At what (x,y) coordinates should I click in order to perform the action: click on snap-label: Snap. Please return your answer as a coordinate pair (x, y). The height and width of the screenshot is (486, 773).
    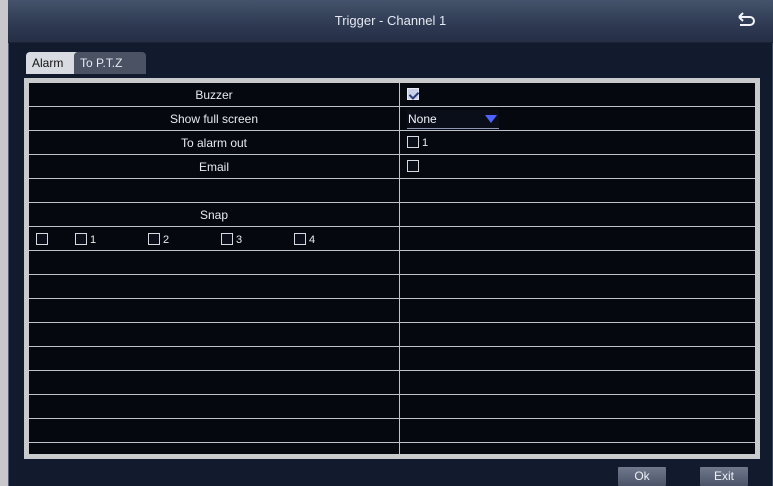
    Looking at the image, I should click on (214, 215).